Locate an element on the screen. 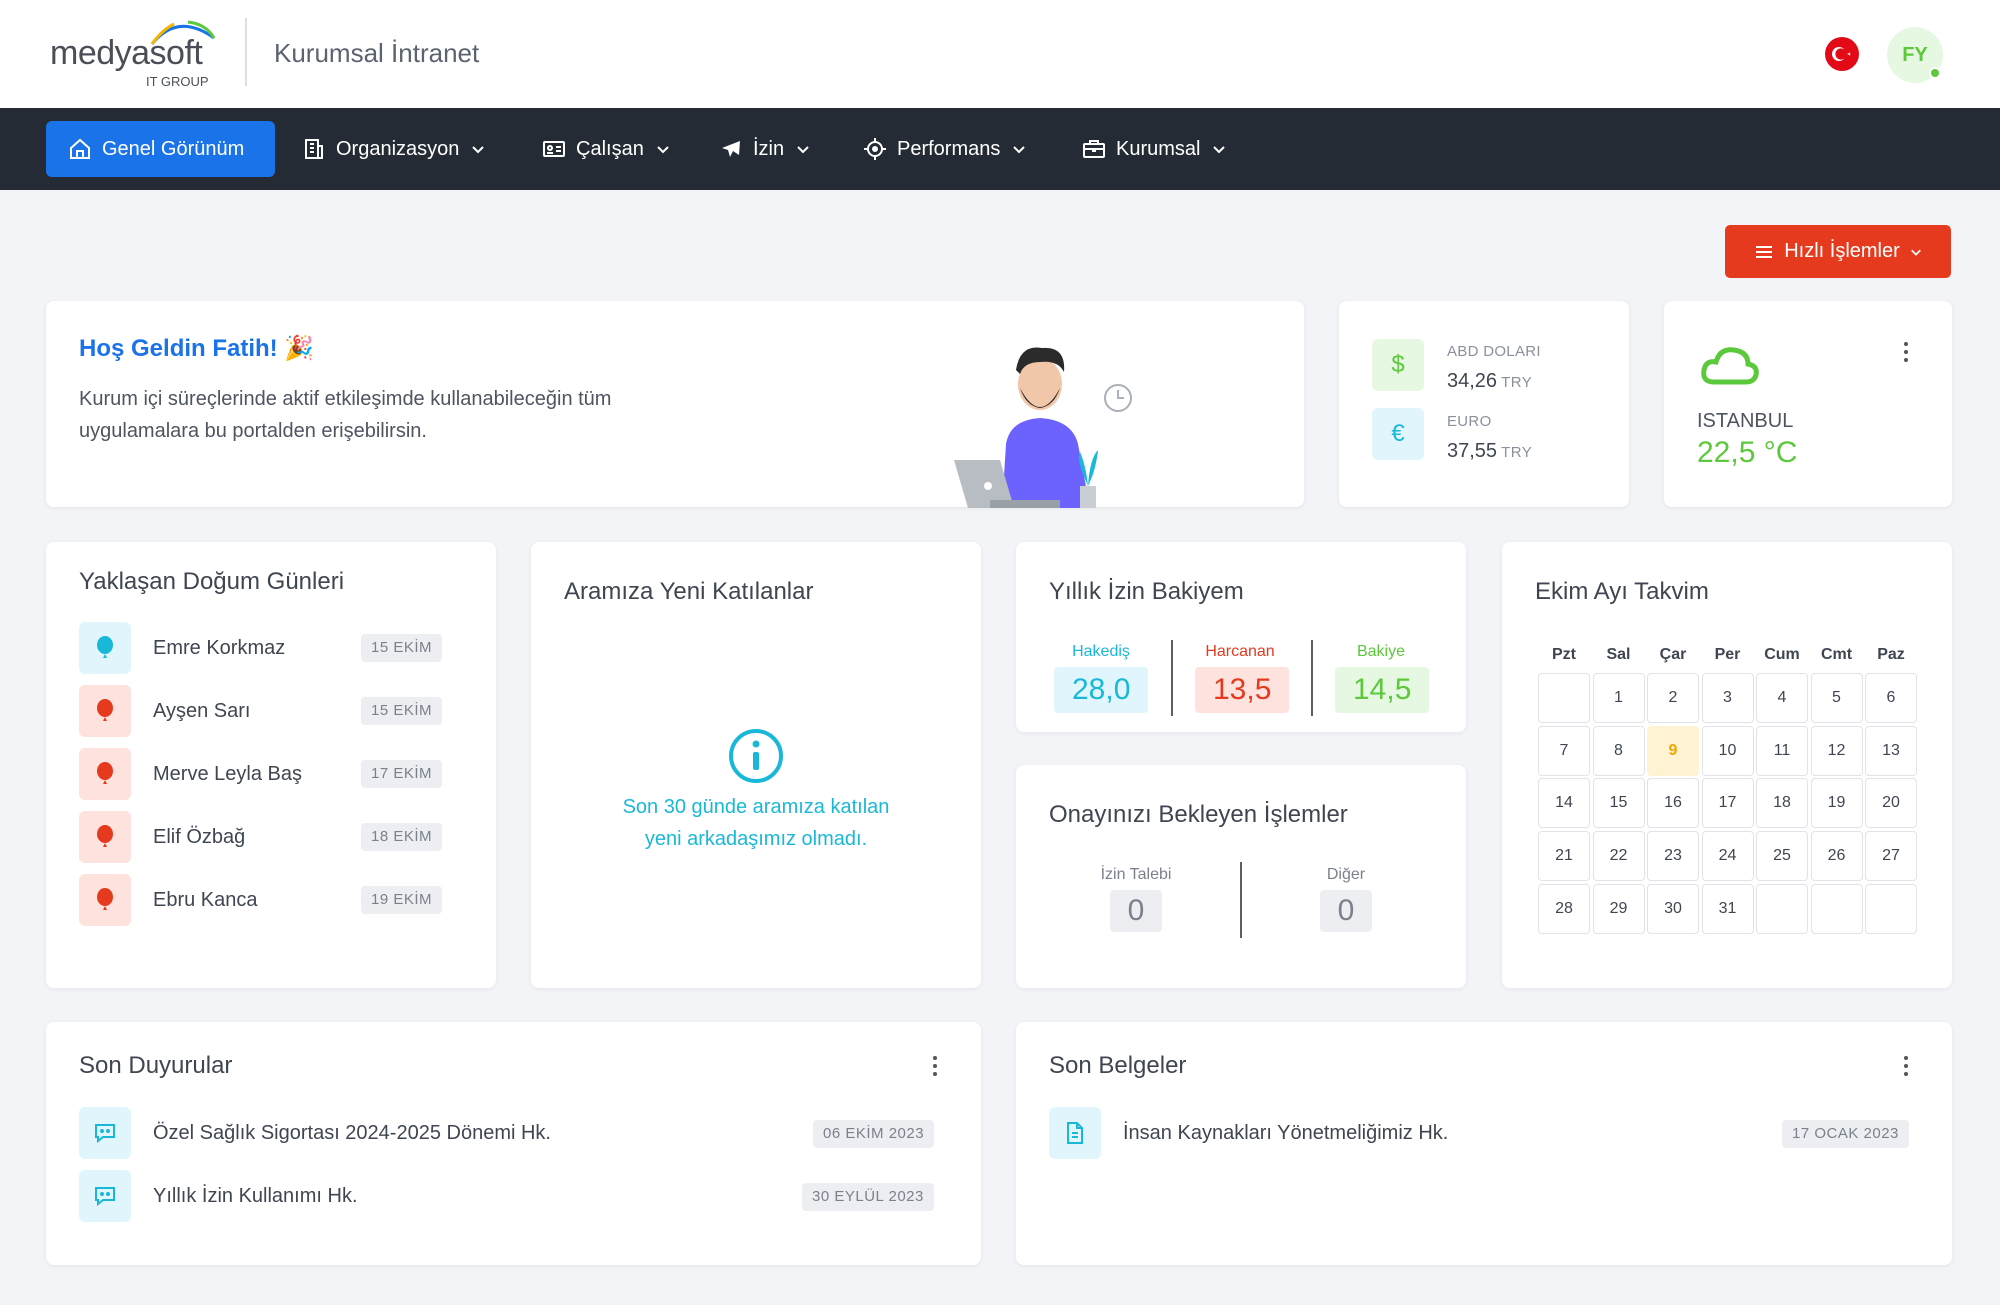 The image size is (2000, 1305). calendar-day: 14 is located at coordinates (1564, 803).